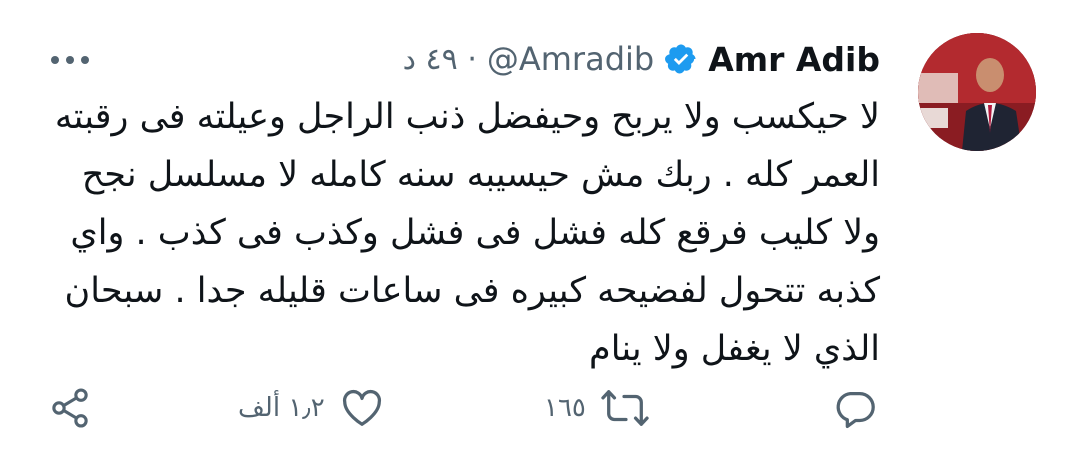  I want to click on heart-icon, so click(362, 408).